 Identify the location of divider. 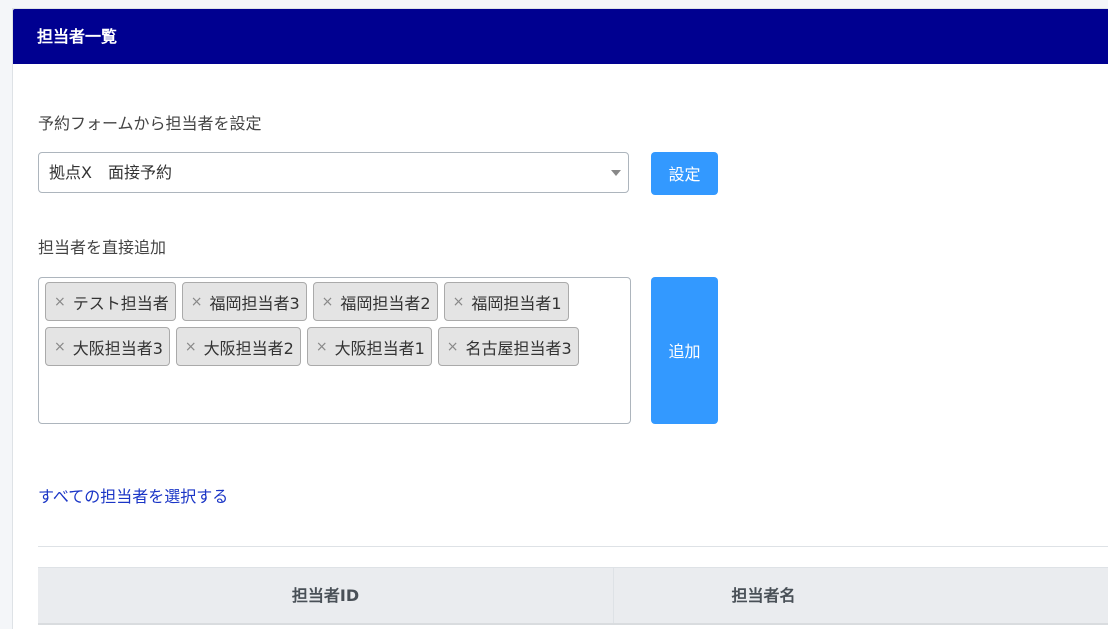
(573, 546).